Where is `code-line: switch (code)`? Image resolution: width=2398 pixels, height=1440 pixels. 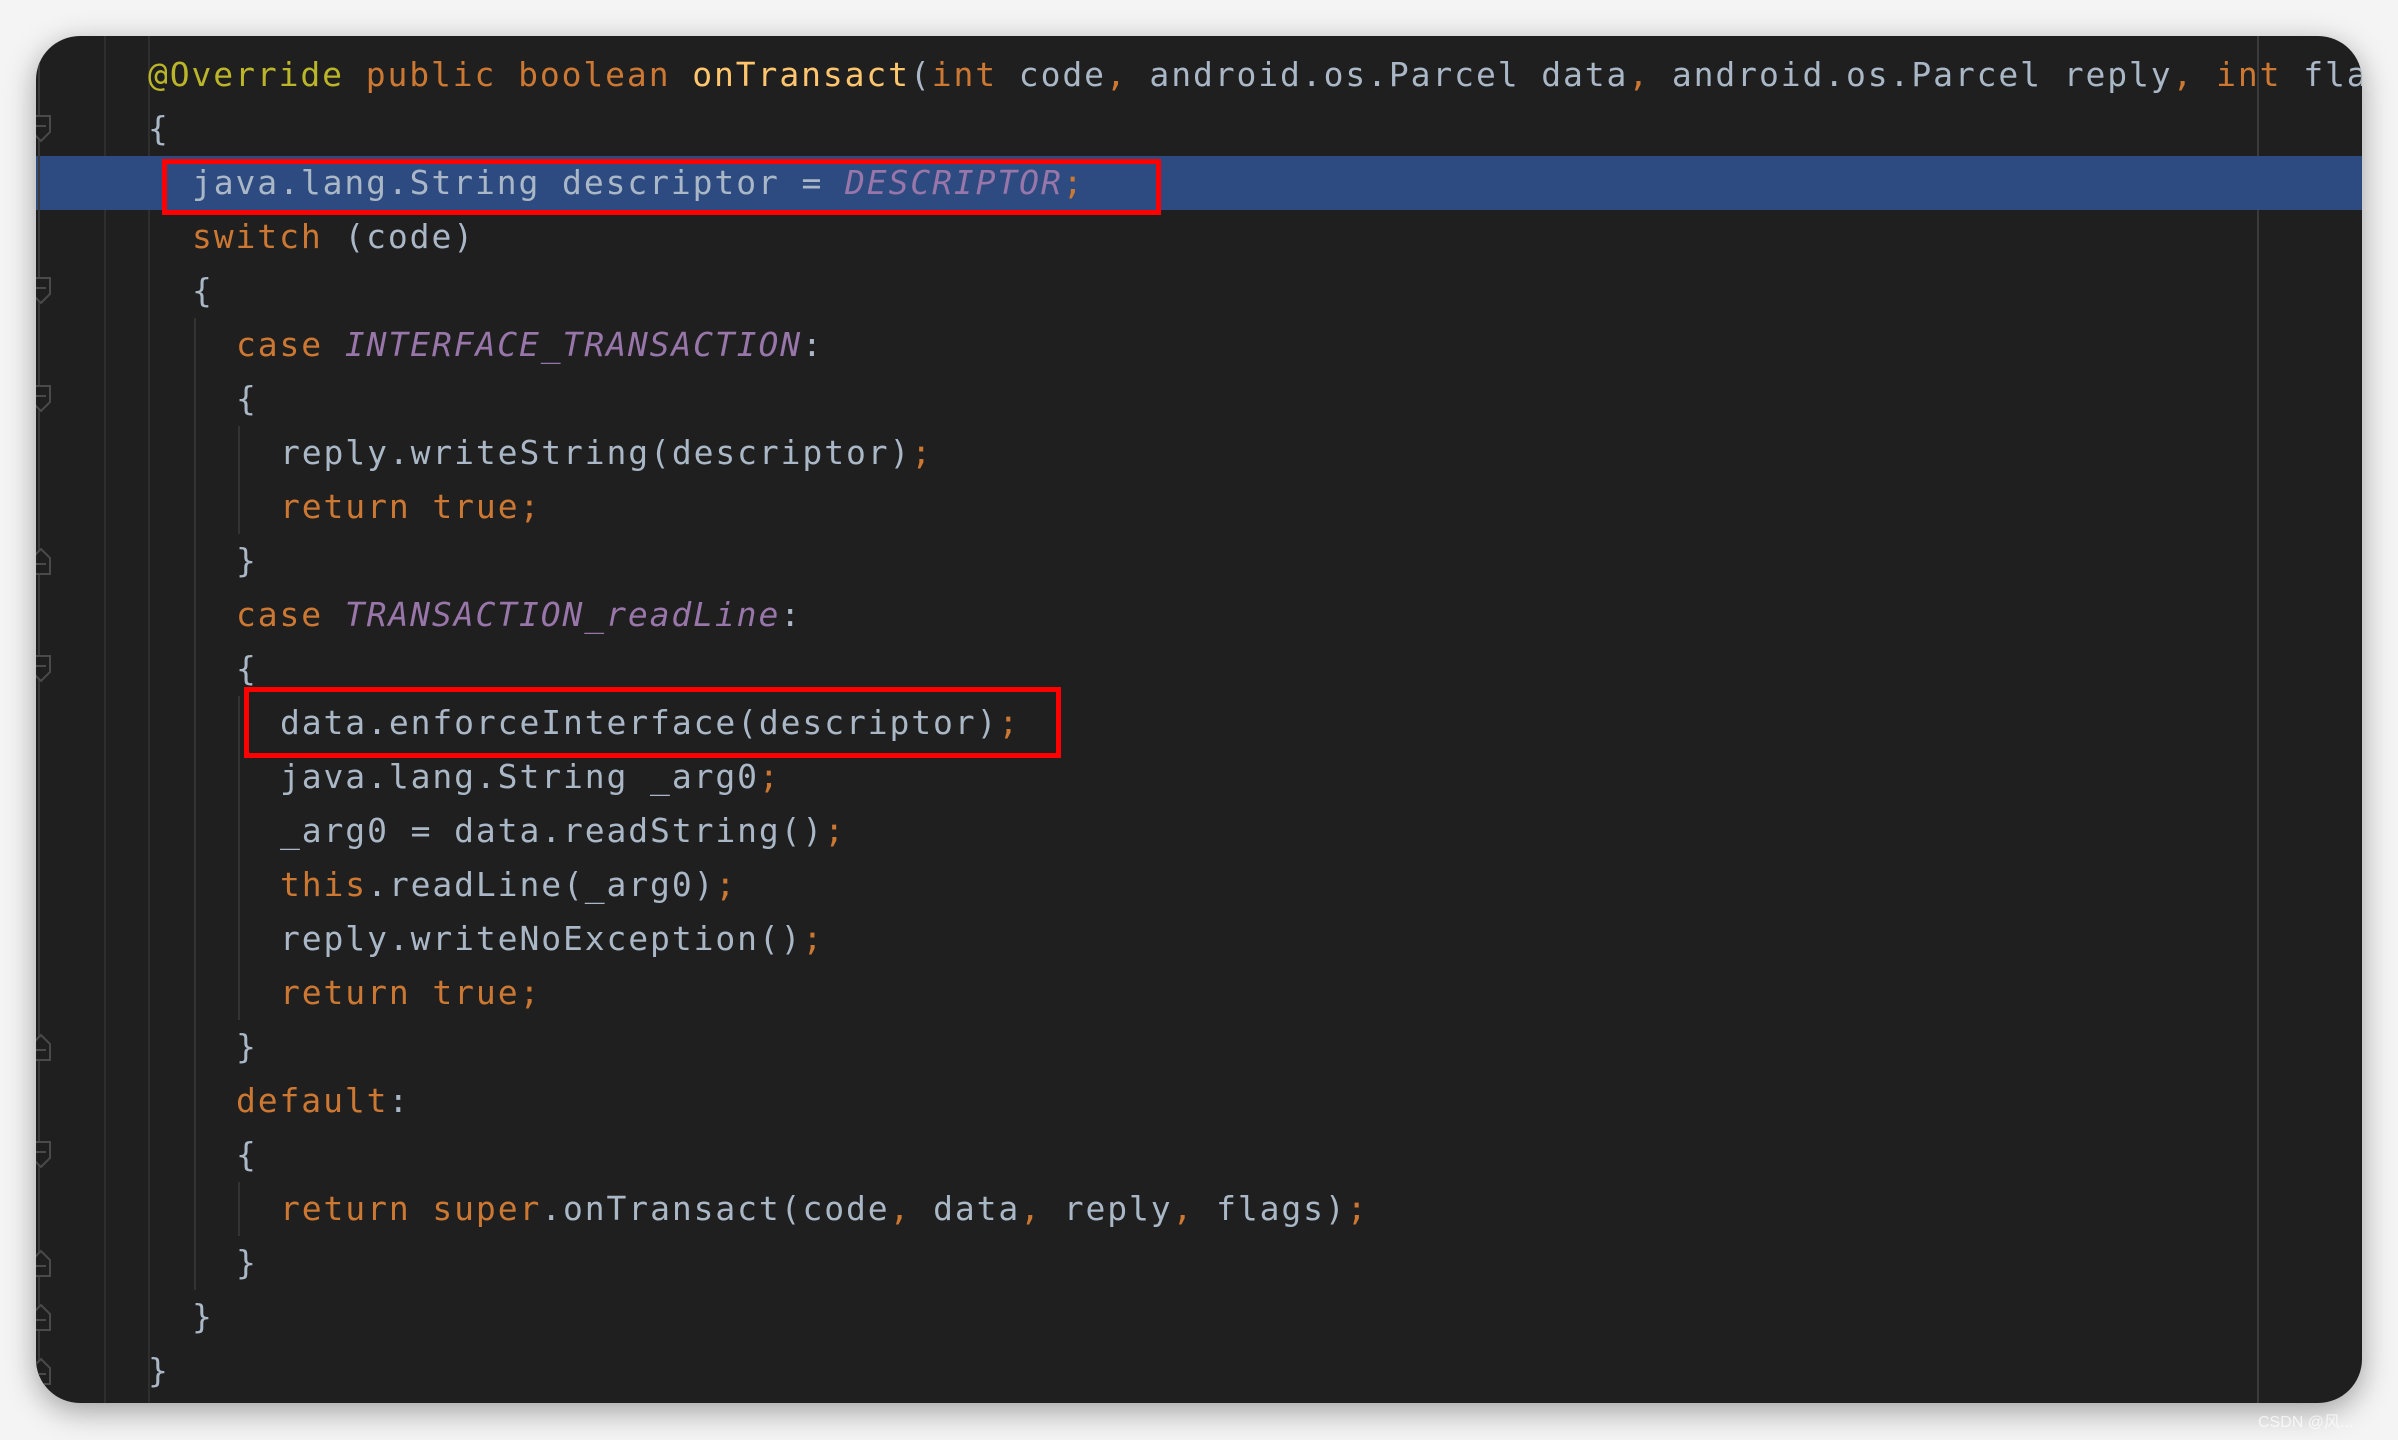
code-line: switch (code) is located at coordinates (1199, 237).